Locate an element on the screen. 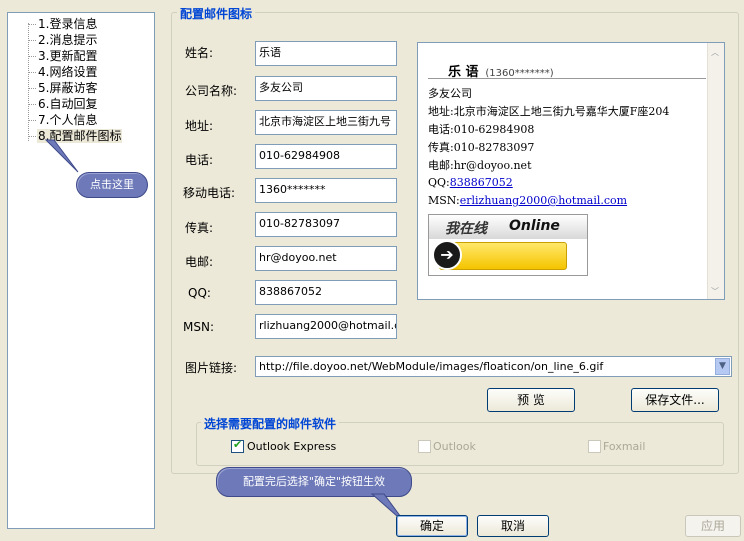 This screenshot has height=541, width=744. preview-button: 预 览 is located at coordinates (531, 400).